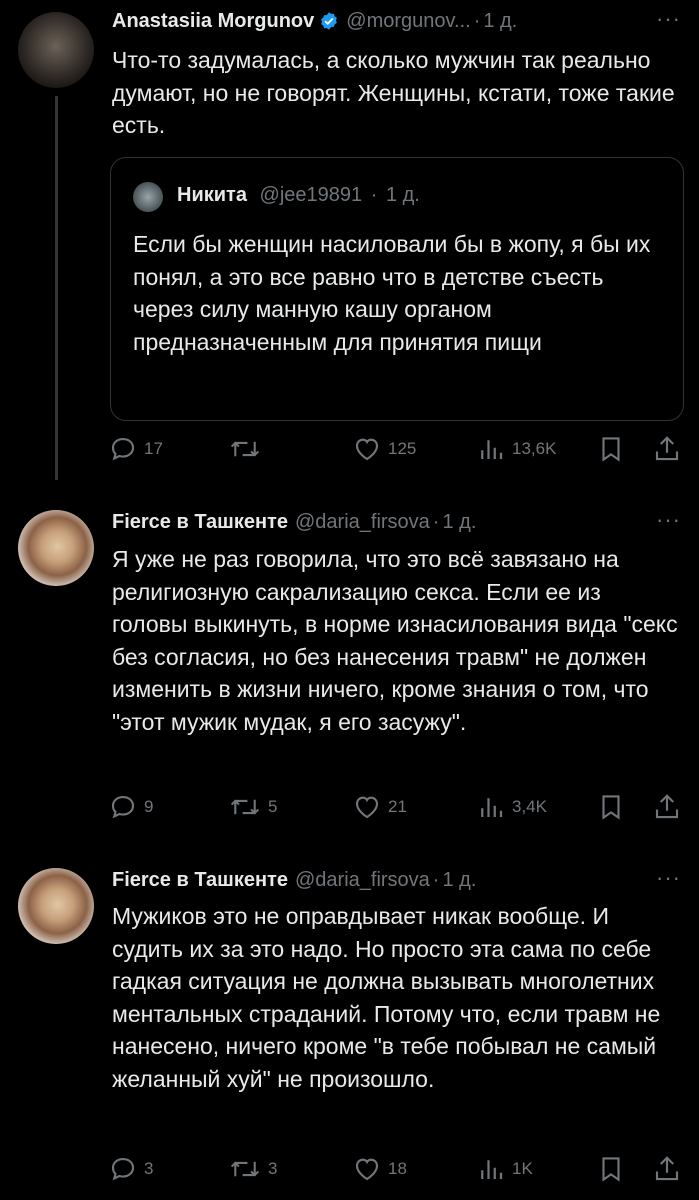 The width and height of the screenshot is (699, 1200). I want to click on like-button: 125, so click(384, 449).